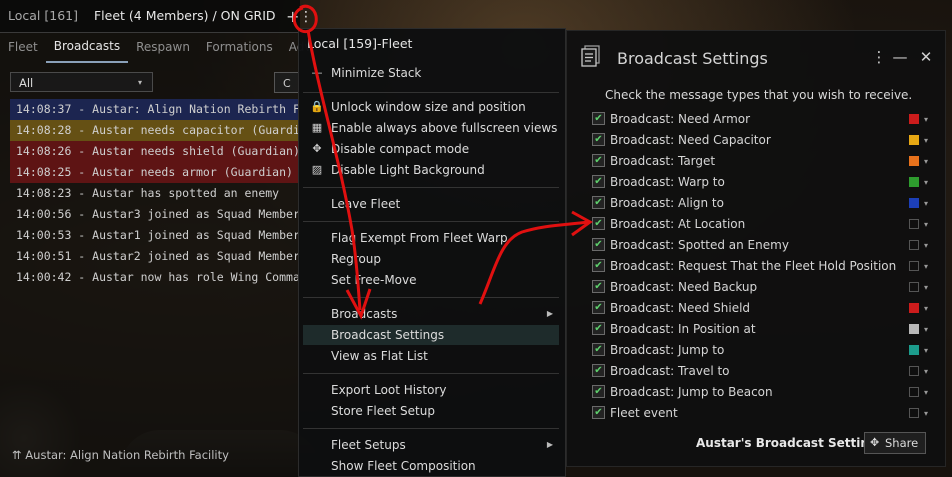 Image resolution: width=952 pixels, height=477 pixels. Describe the element at coordinates (81, 82) in the screenshot. I see `broadcast-filter-select: All ▾` at that location.